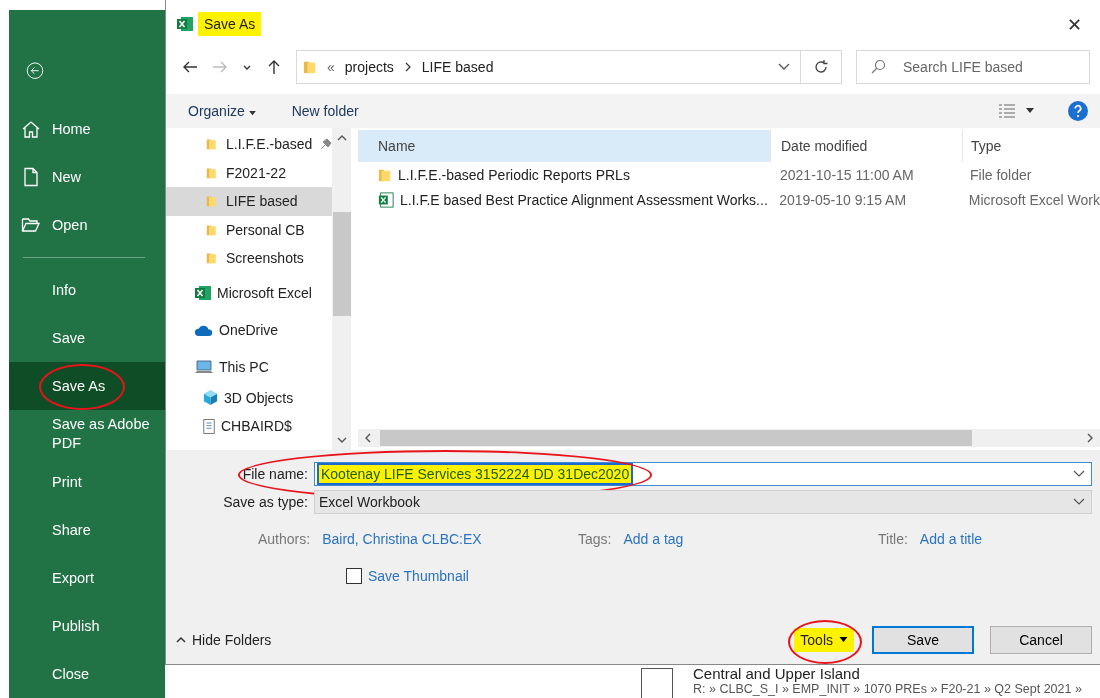 The image size is (1100, 698). Describe the element at coordinates (325, 111) in the screenshot. I see `new-folder-button: New folder` at that location.